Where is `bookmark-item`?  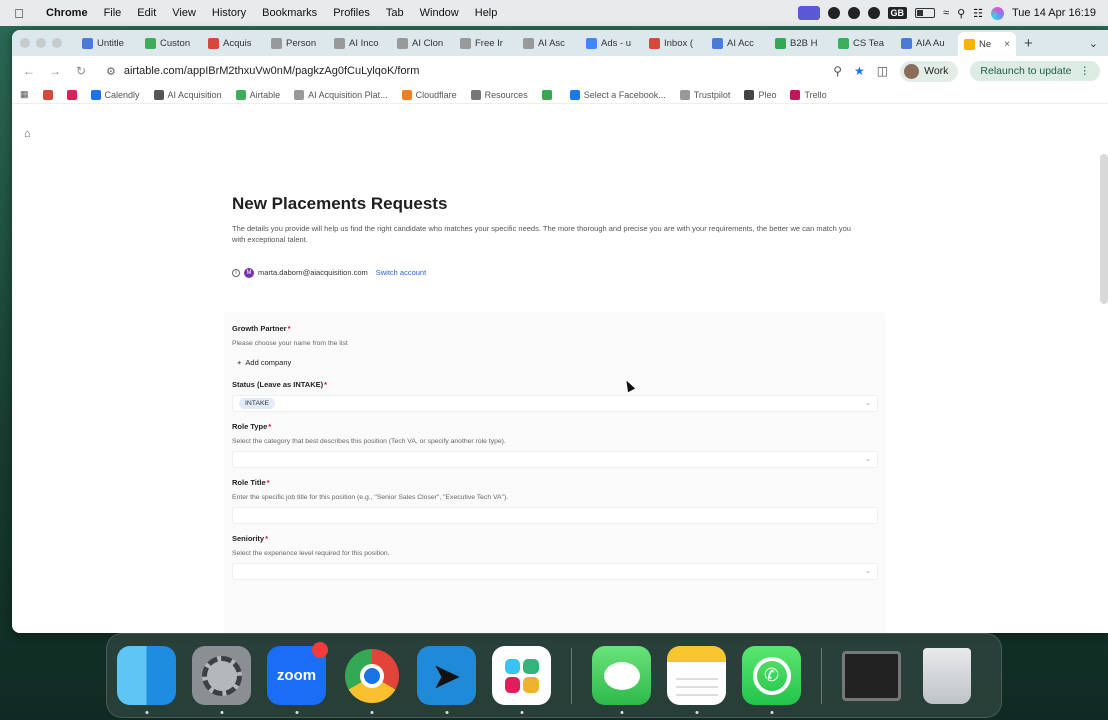
bookmark-item is located at coordinates (548, 94).